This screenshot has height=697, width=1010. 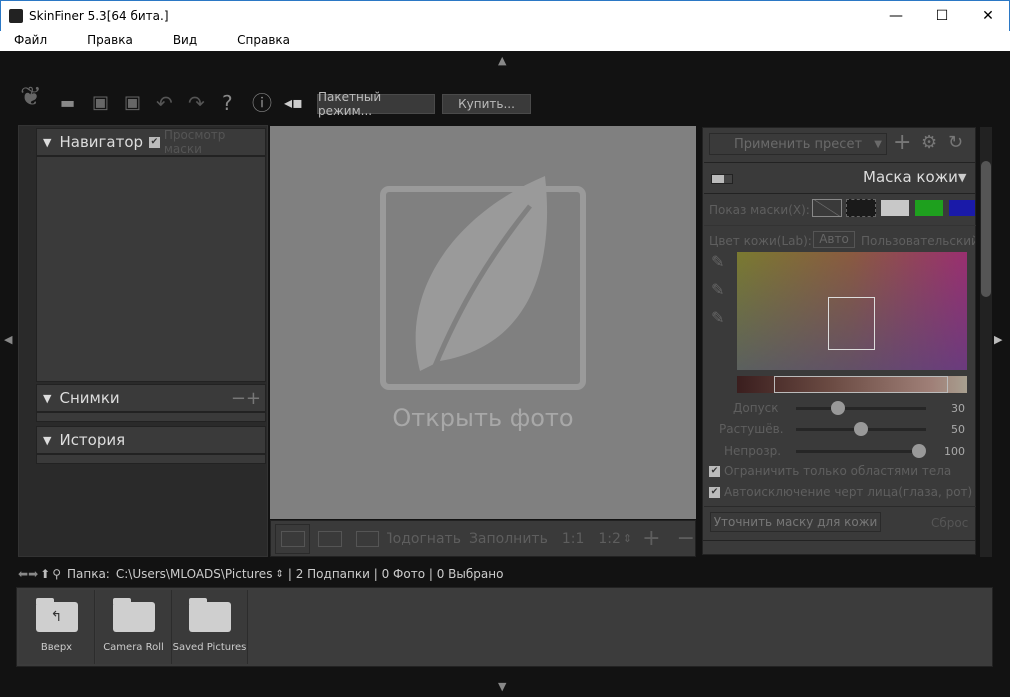 What do you see at coordinates (151, 398) in the screenshot?
I see `snapshots-header: ▼ Снимки −+` at bounding box center [151, 398].